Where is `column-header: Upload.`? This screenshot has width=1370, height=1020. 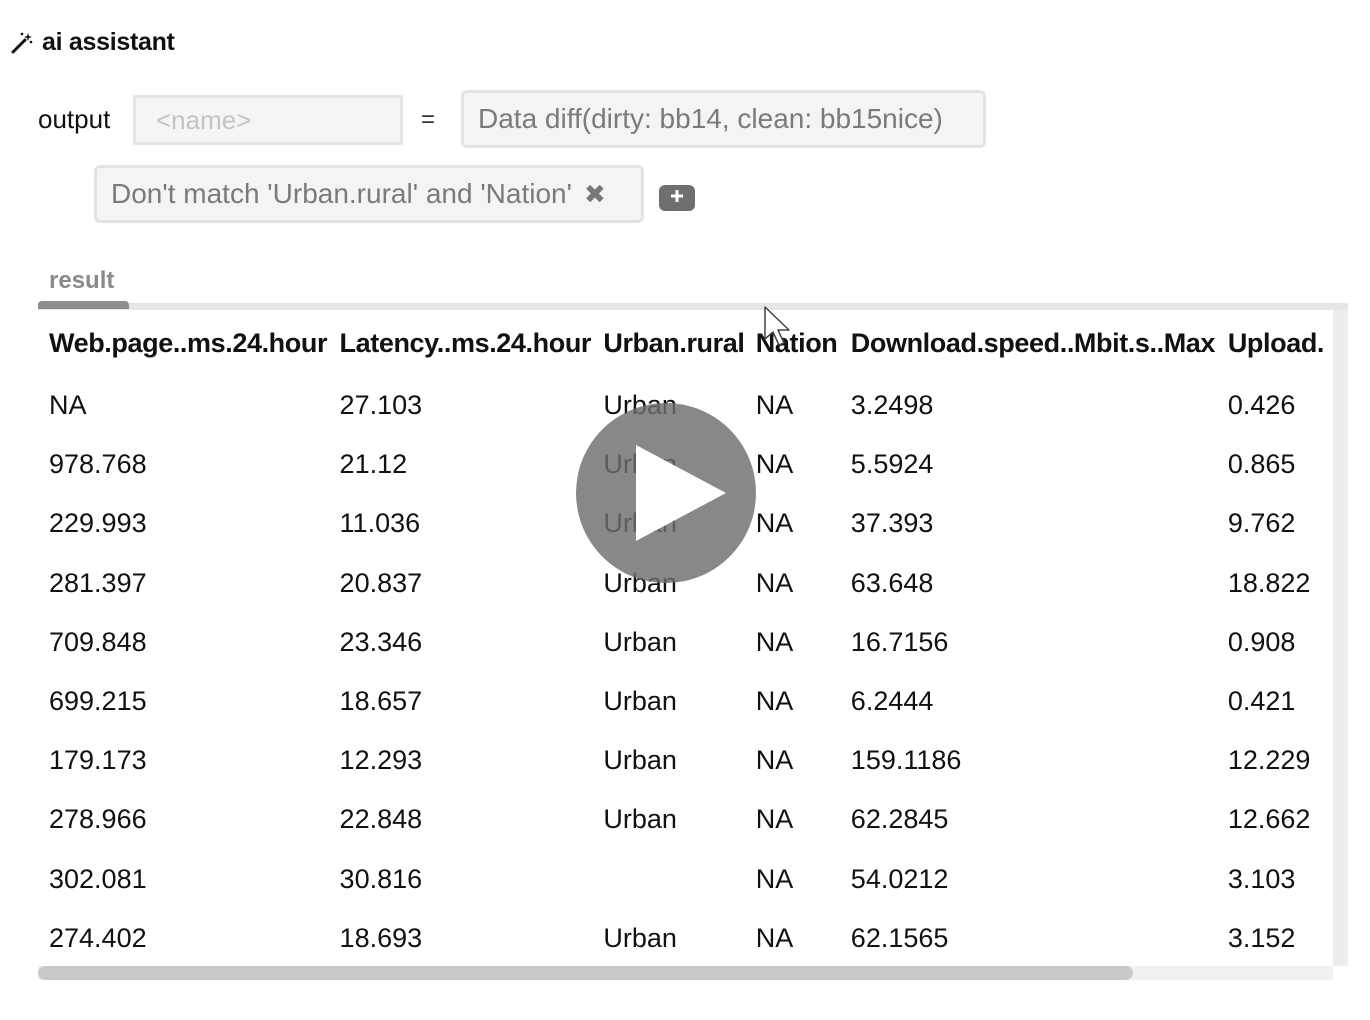
column-header: Upload. is located at coordinates (1275, 343).